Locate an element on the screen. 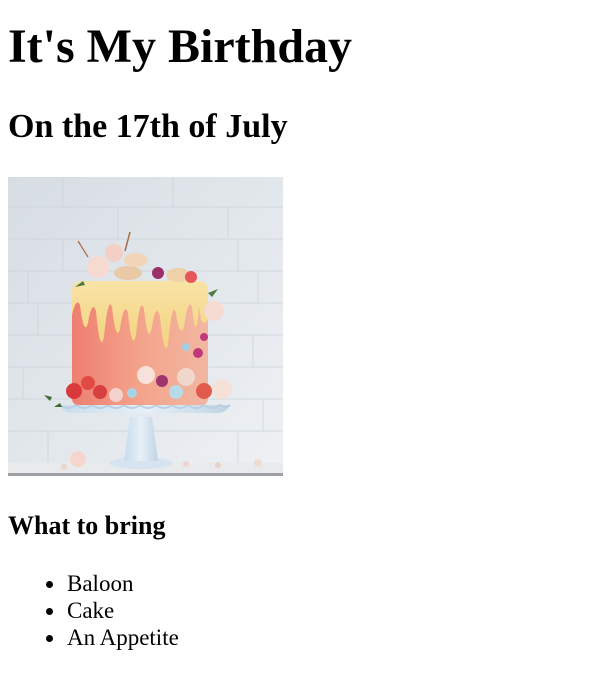 Image resolution: width=605 pixels, height=673 pixels. list-item-label: Cake is located at coordinates (91, 610).